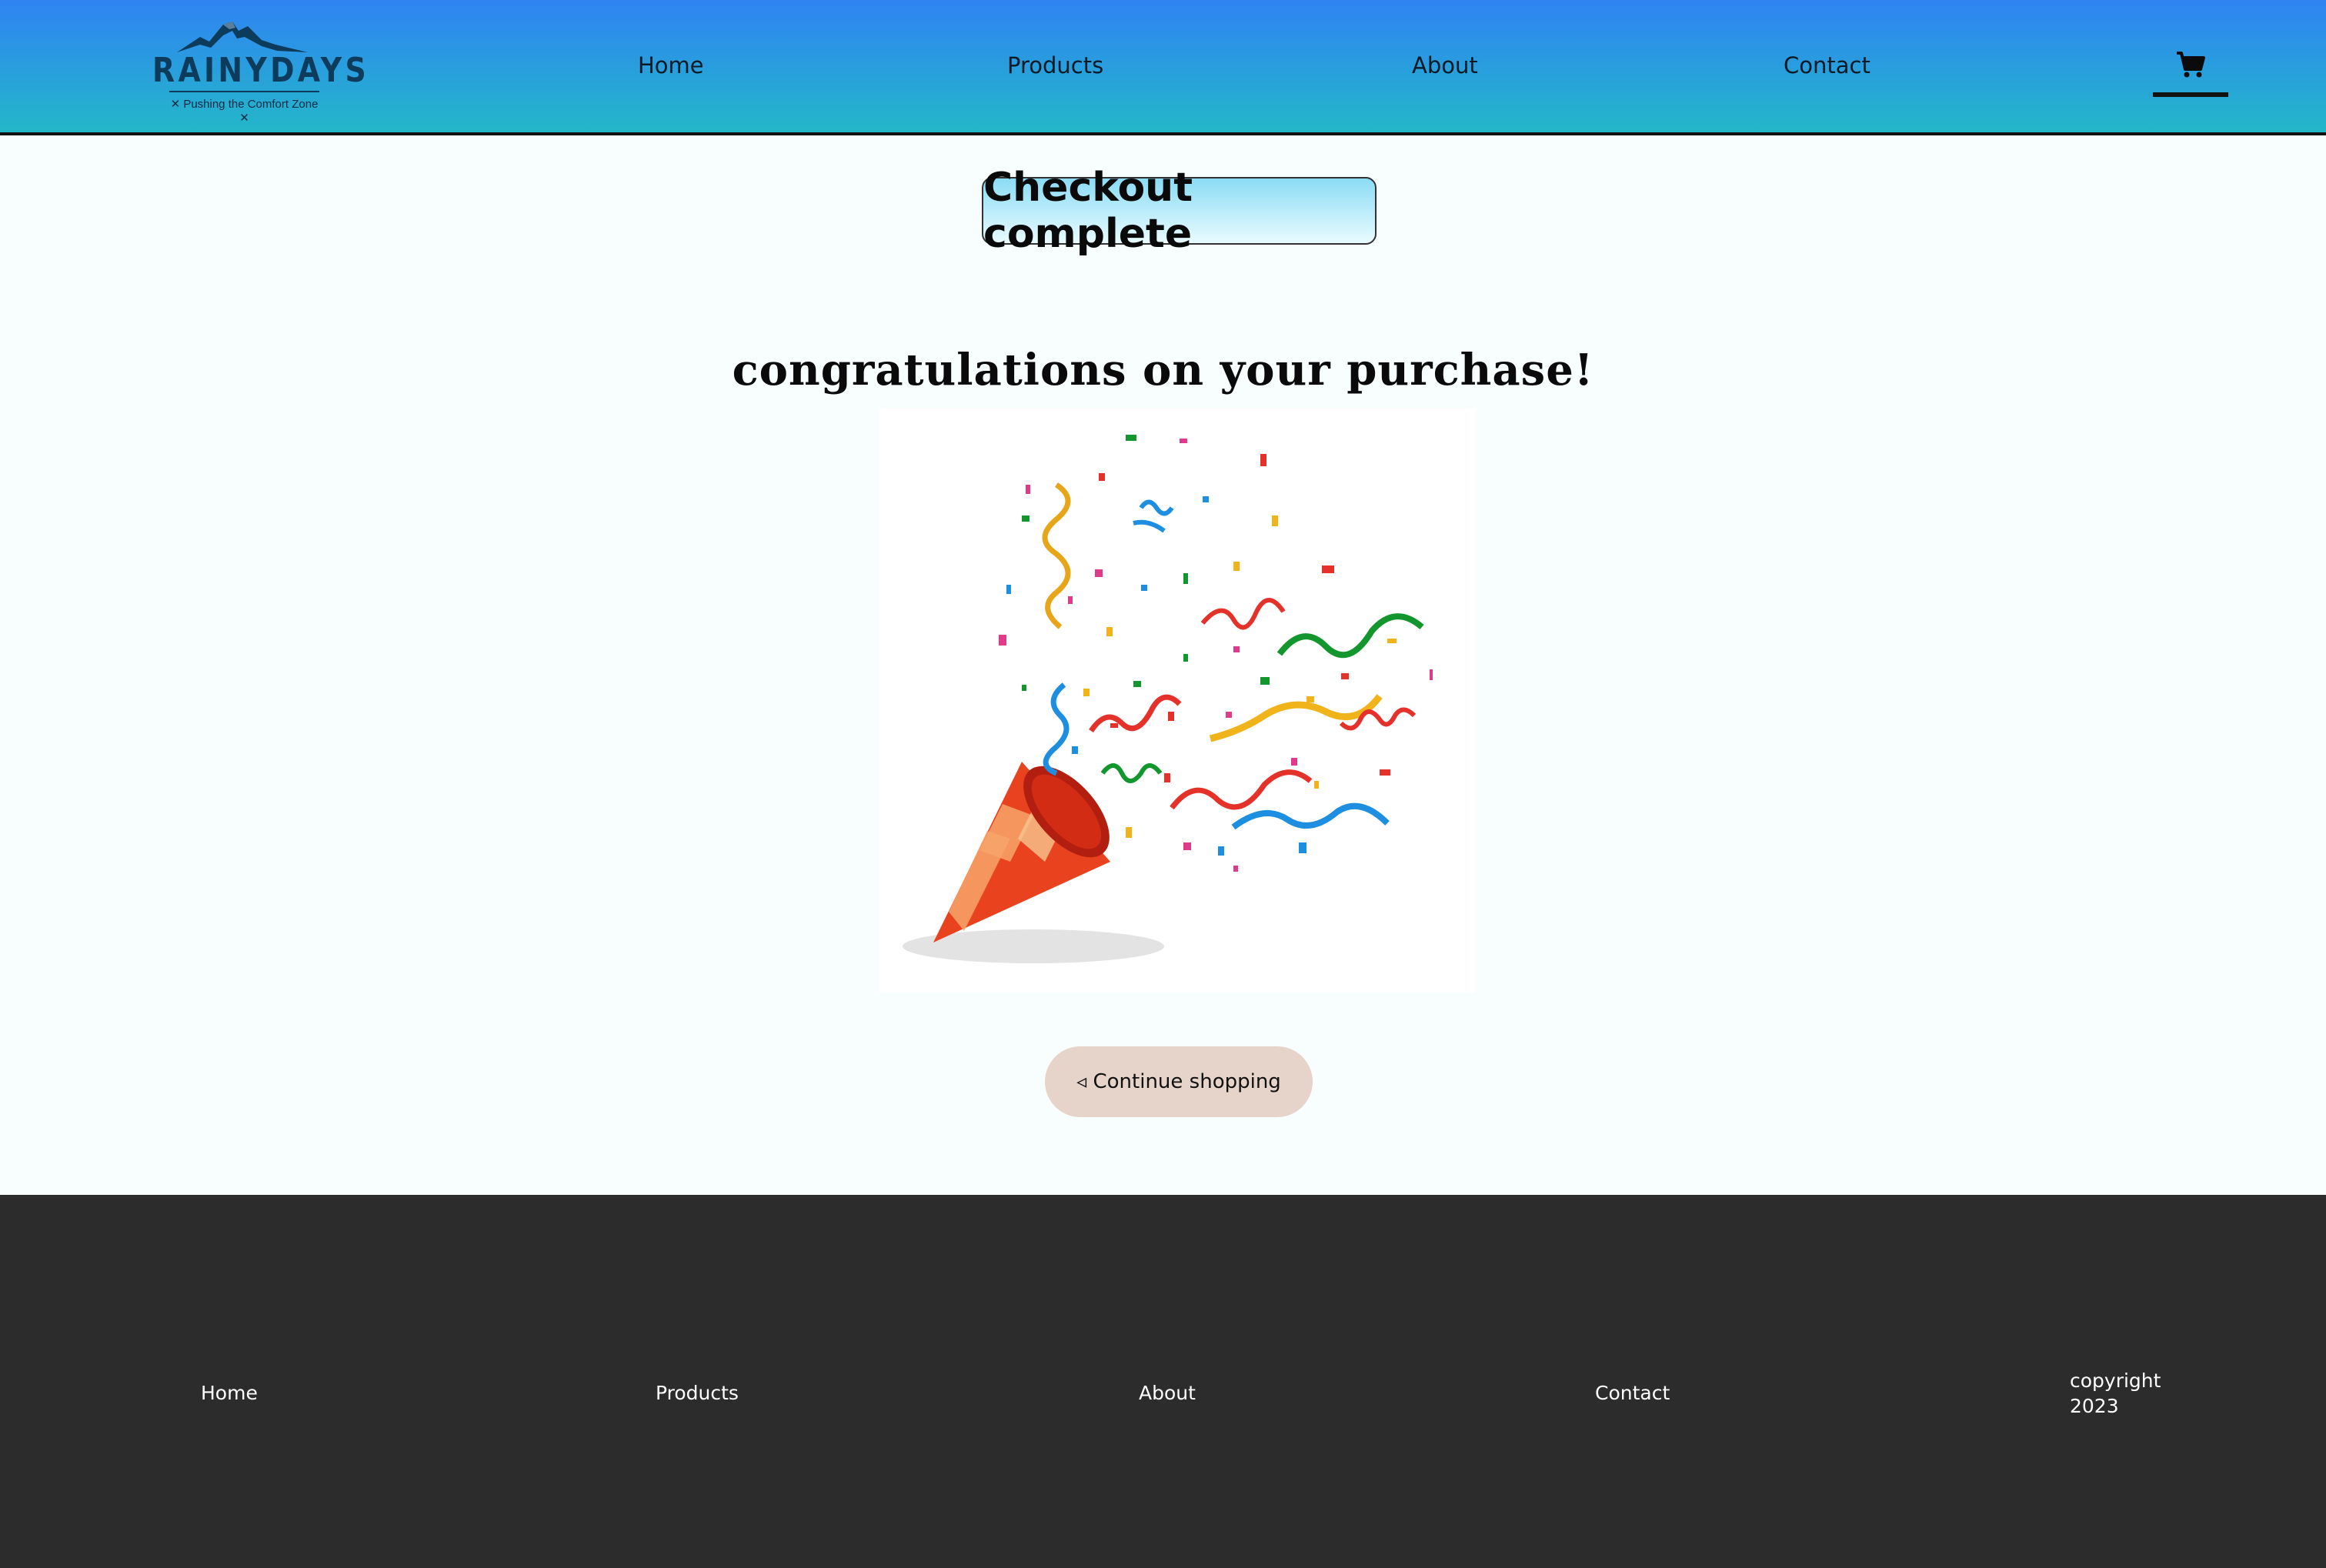 The image size is (2326, 1568). I want to click on cart-button, so click(2190, 71).